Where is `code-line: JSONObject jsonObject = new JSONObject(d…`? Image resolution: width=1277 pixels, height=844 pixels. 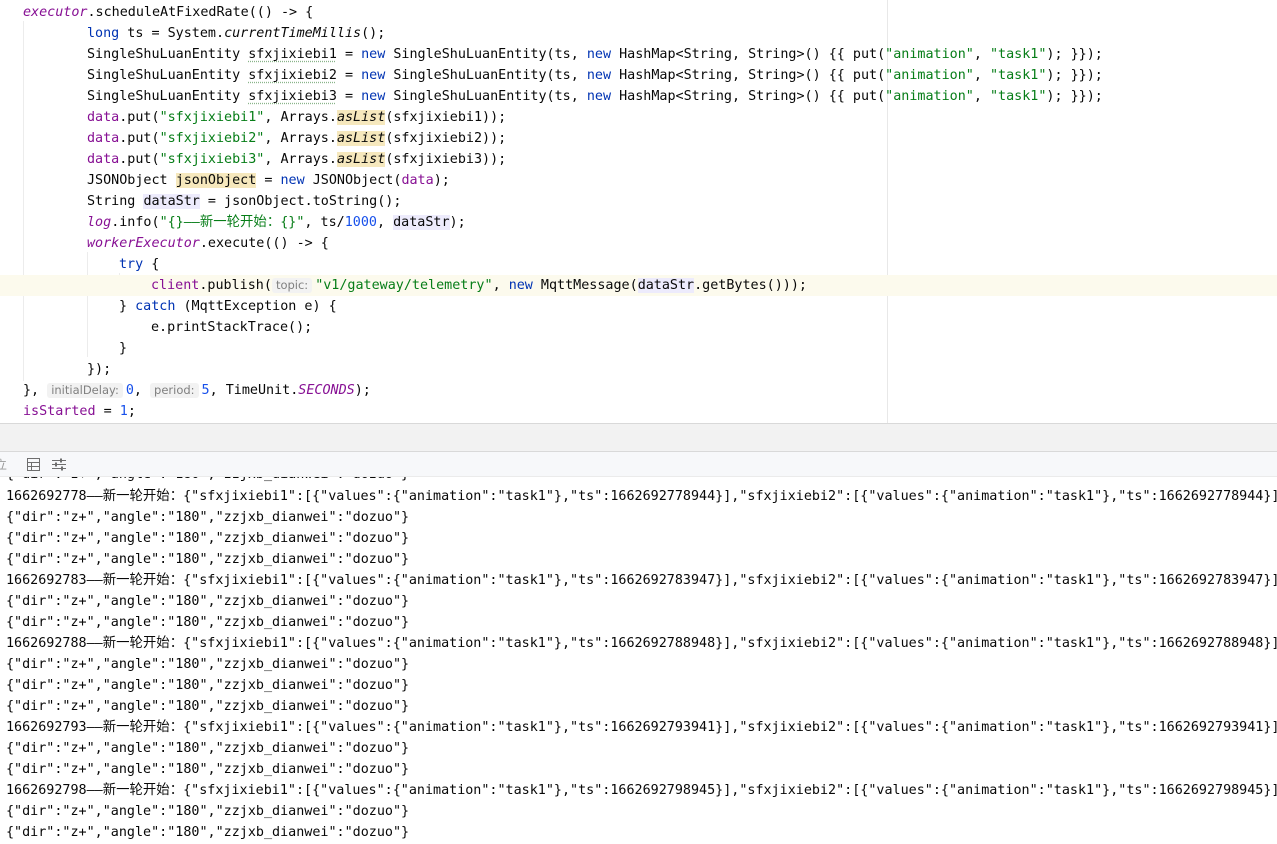 code-line: JSONObject jsonObject = new JSONObject(d… is located at coordinates (638, 180).